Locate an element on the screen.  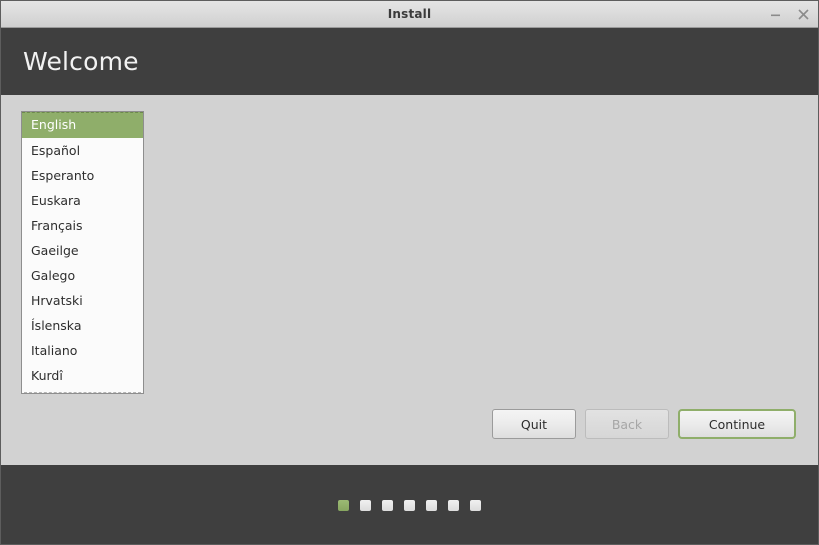
language-label: Français is located at coordinates (57, 225).